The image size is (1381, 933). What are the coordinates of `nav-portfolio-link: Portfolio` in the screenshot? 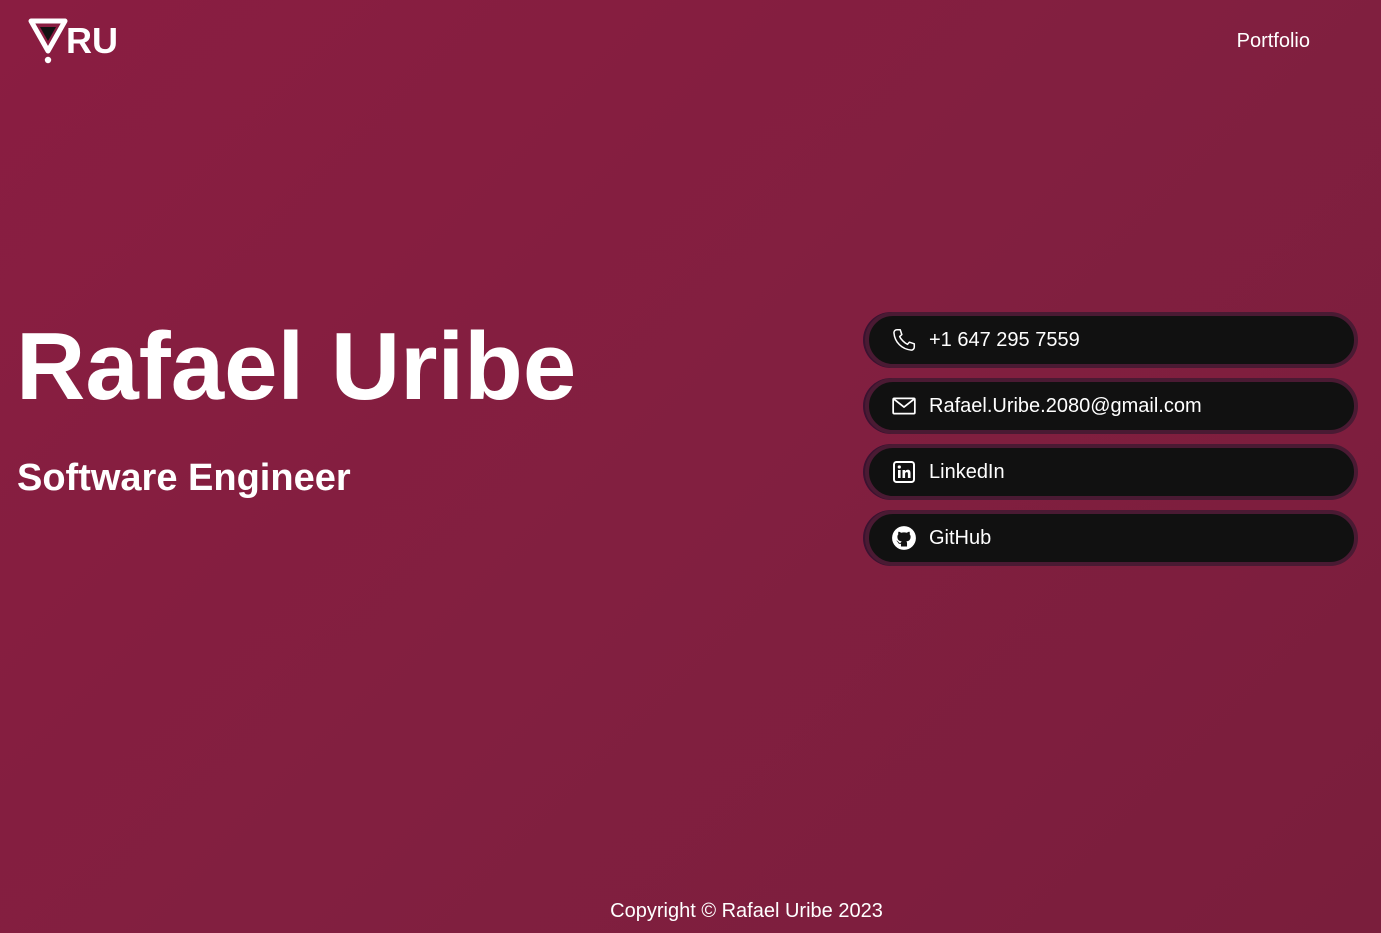 It's located at (1273, 41).